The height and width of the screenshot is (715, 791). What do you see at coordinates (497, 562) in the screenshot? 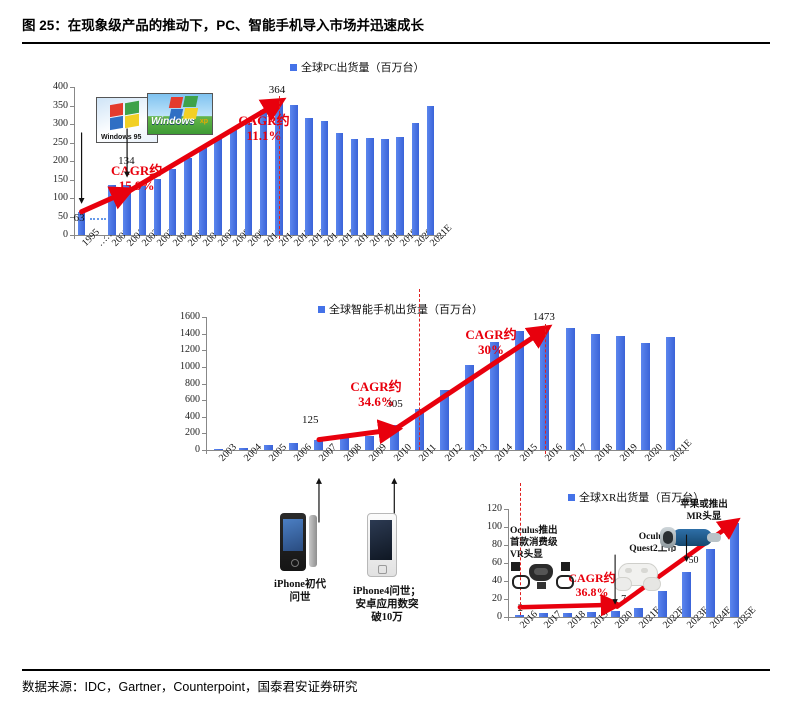
I see `y-tick-label: 60` at bounding box center [497, 562].